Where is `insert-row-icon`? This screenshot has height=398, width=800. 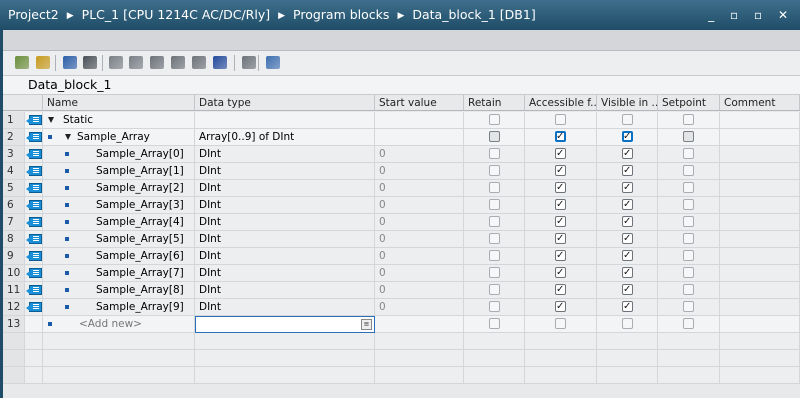 insert-row-icon is located at coordinates (22, 62).